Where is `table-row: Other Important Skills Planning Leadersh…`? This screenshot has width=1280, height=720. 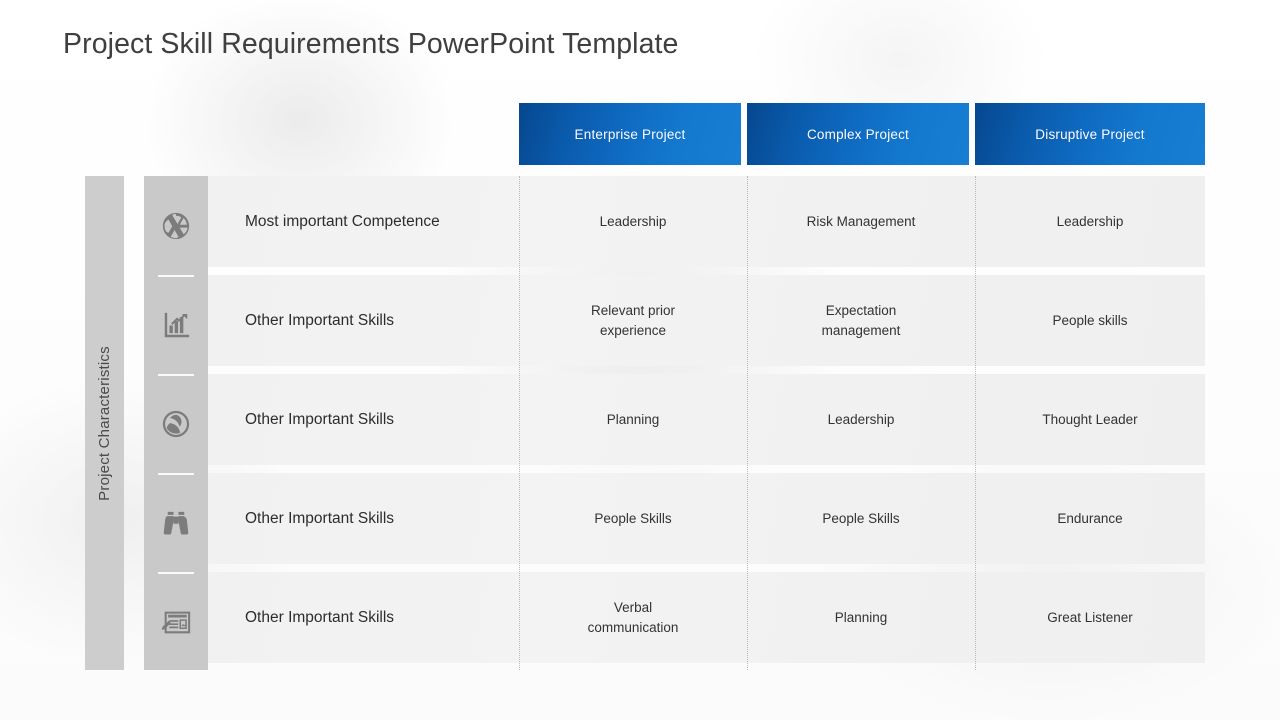
table-row: Other Important Skills Planning Leadersh… is located at coordinates (706, 419).